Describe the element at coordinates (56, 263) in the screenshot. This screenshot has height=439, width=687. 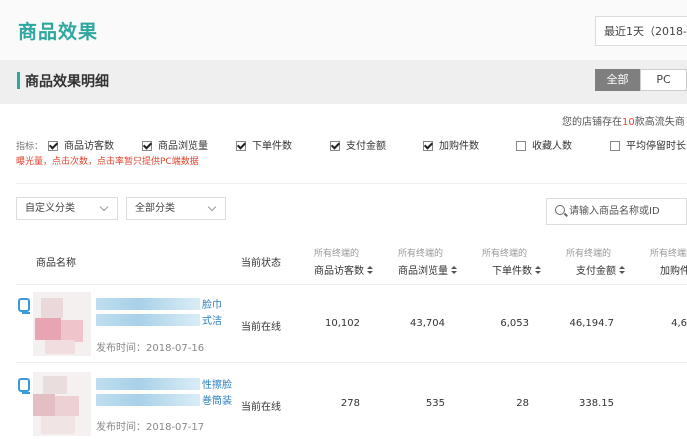
I see `column-header-name: 商品名称` at that location.